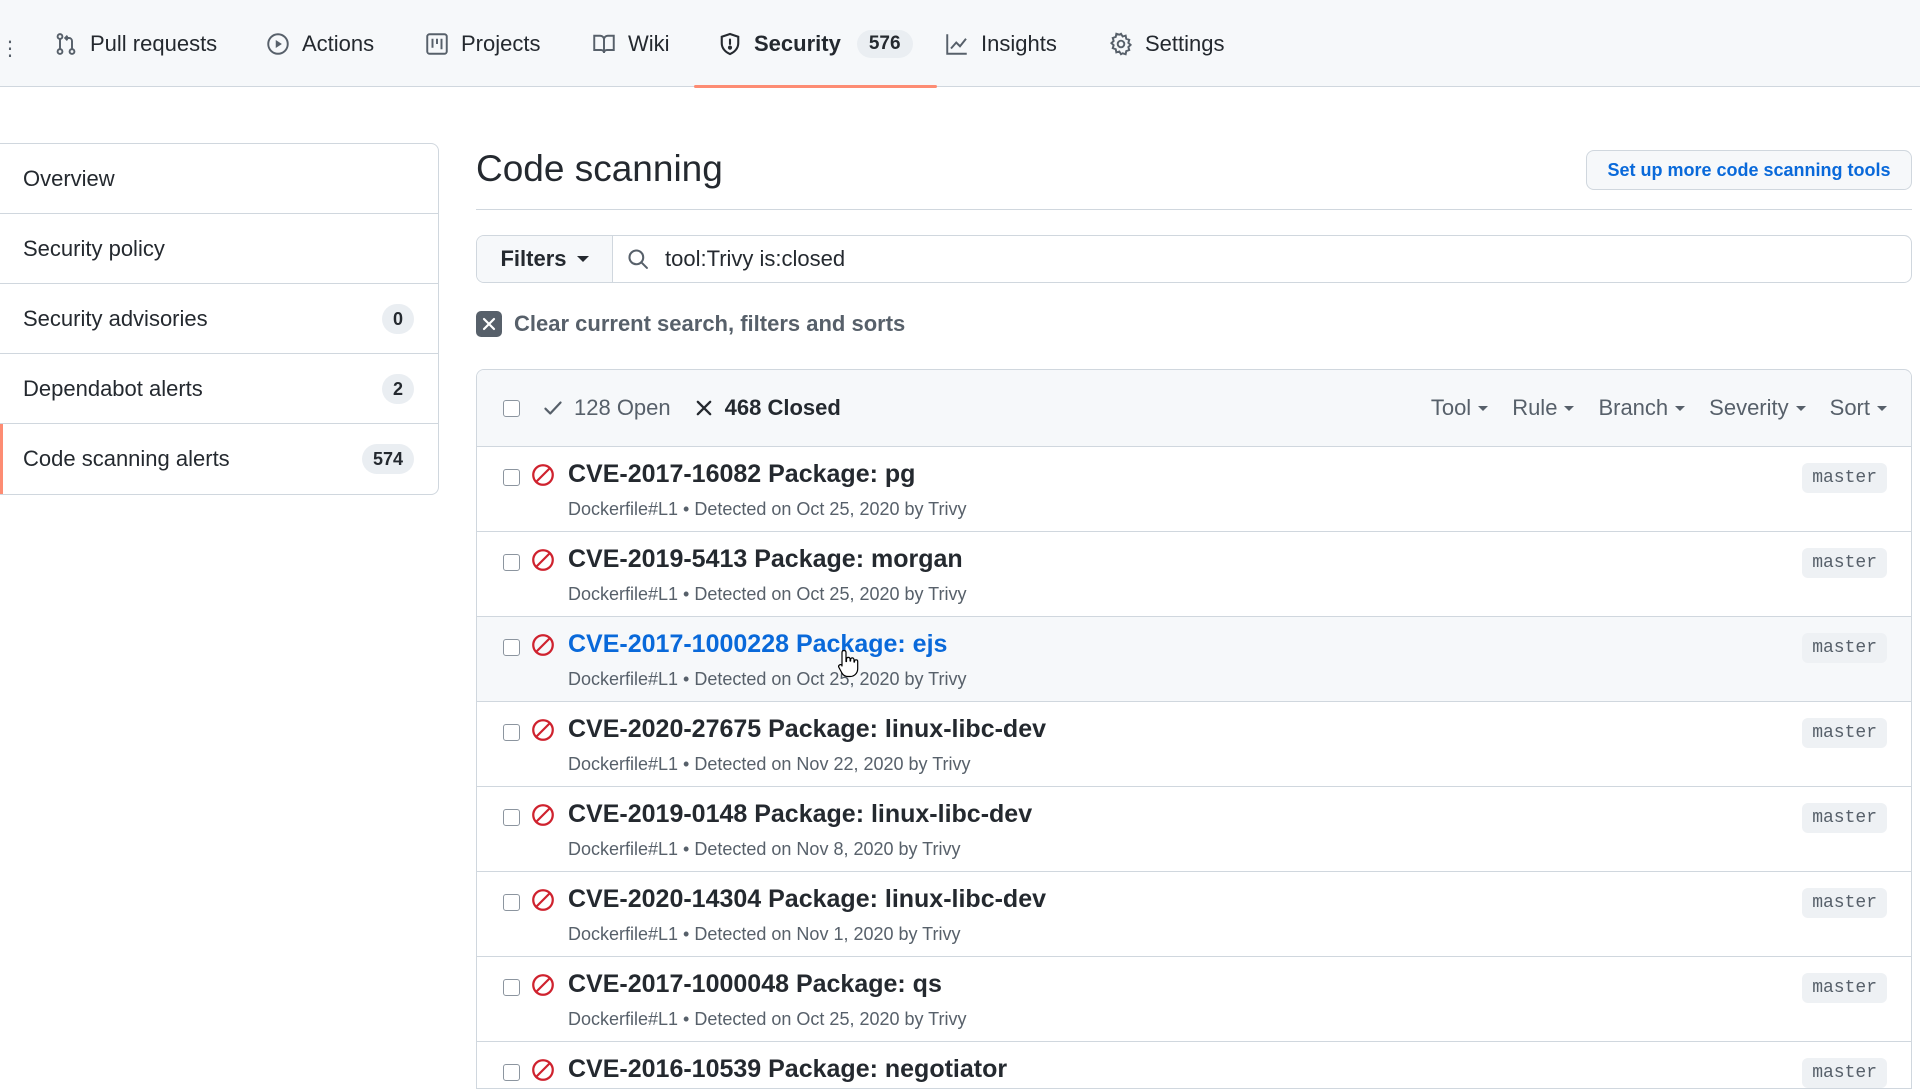 This screenshot has width=1920, height=1089. What do you see at coordinates (1265, 259) in the screenshot?
I see `search-input` at bounding box center [1265, 259].